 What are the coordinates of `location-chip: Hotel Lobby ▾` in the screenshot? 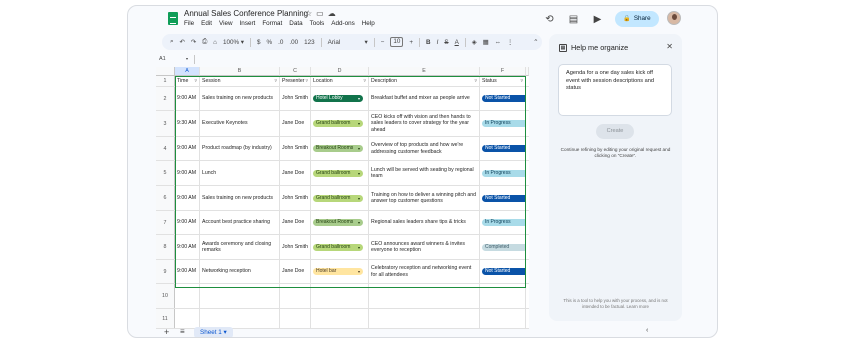 It's located at (338, 98).